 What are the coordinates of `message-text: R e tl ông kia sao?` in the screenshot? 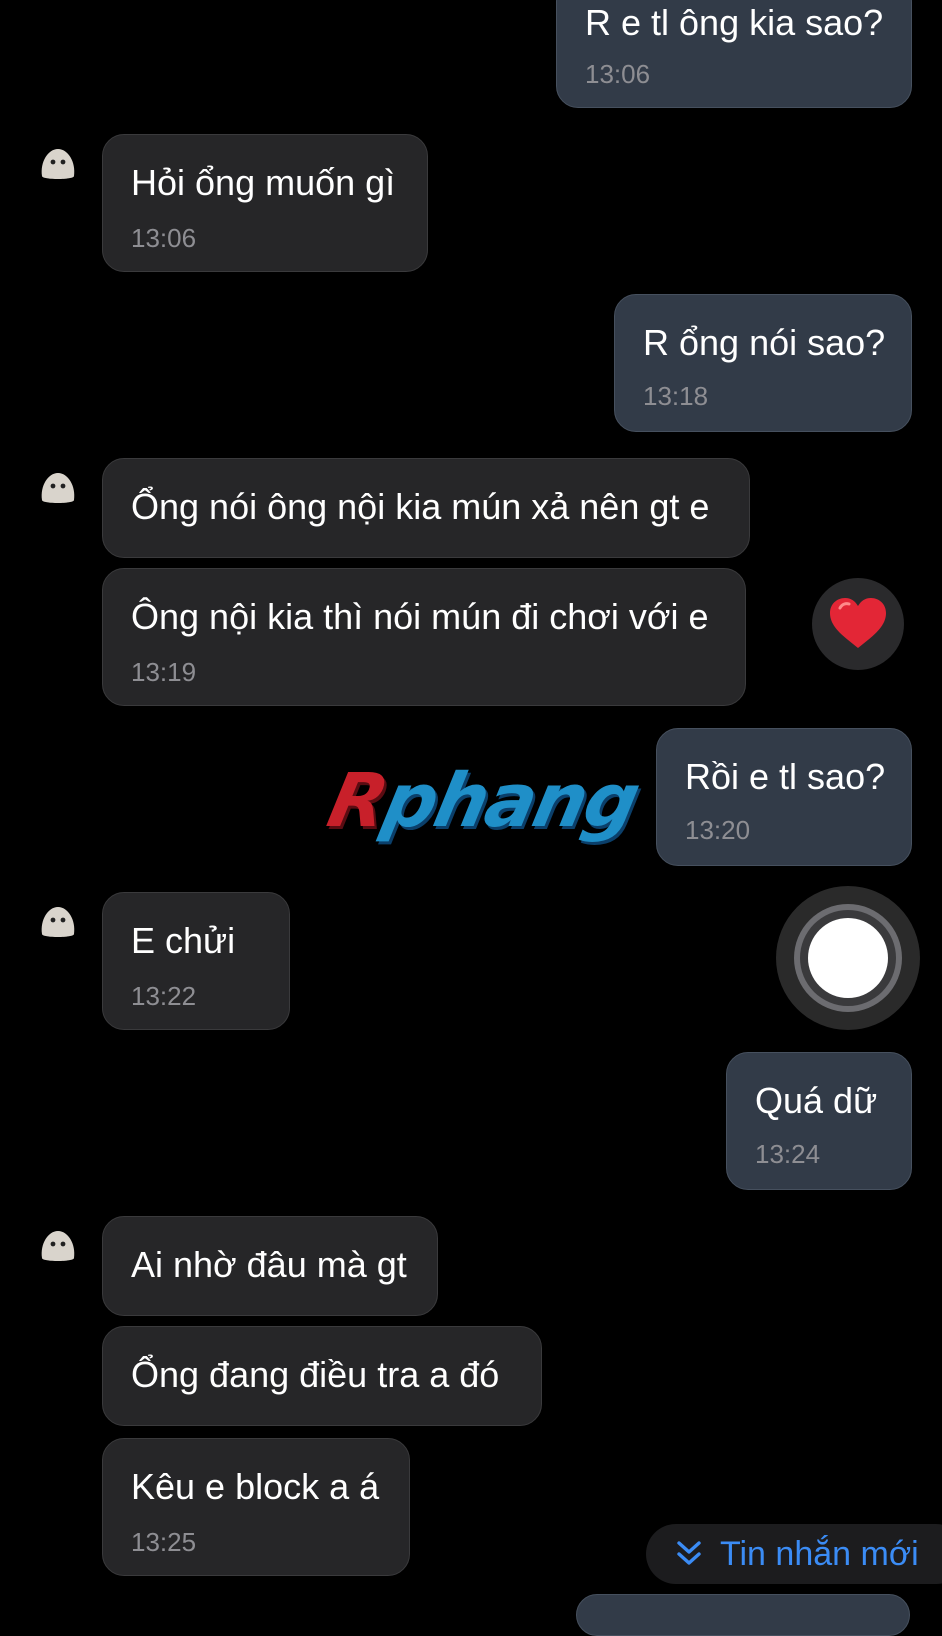 It's located at (734, 22).